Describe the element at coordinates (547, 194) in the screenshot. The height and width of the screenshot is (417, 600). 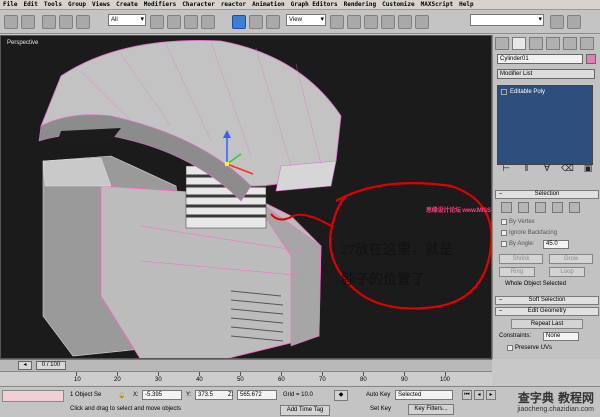
I see `selection-rollout: Selection` at that location.